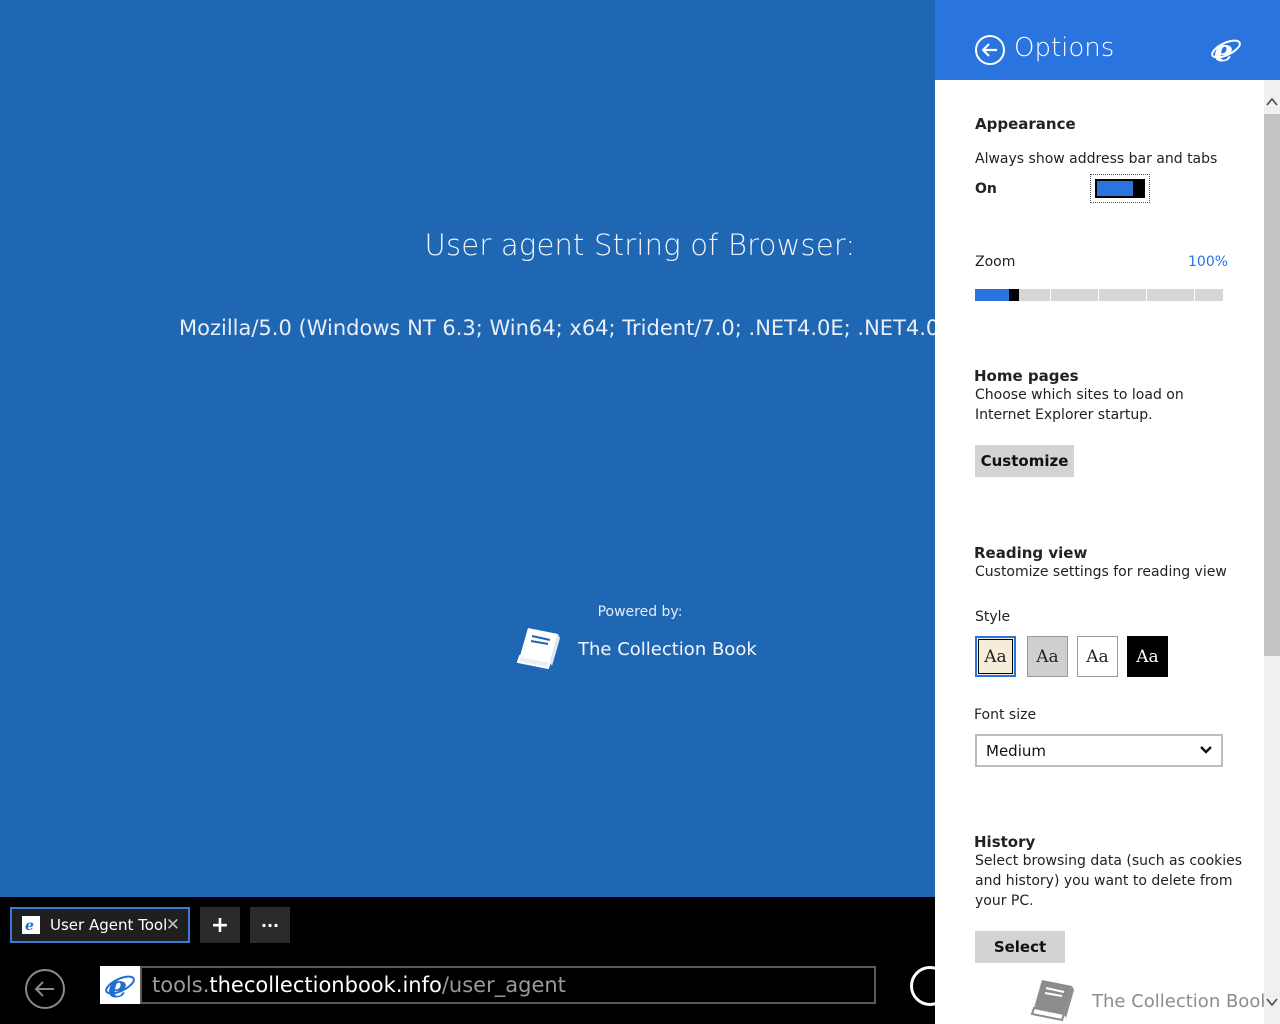 The image size is (1280, 1024). Describe the element at coordinates (1079, 395) in the screenshot. I see `home-pages-desc-1: Choose which sites to load on` at that location.